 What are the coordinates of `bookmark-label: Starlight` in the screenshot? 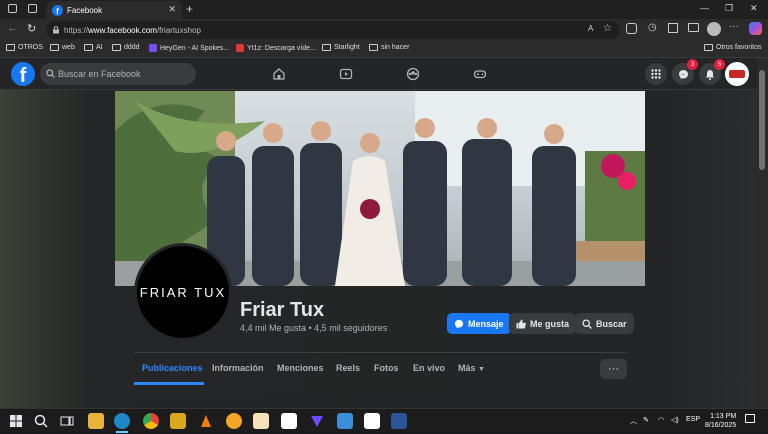 It's located at (347, 47).